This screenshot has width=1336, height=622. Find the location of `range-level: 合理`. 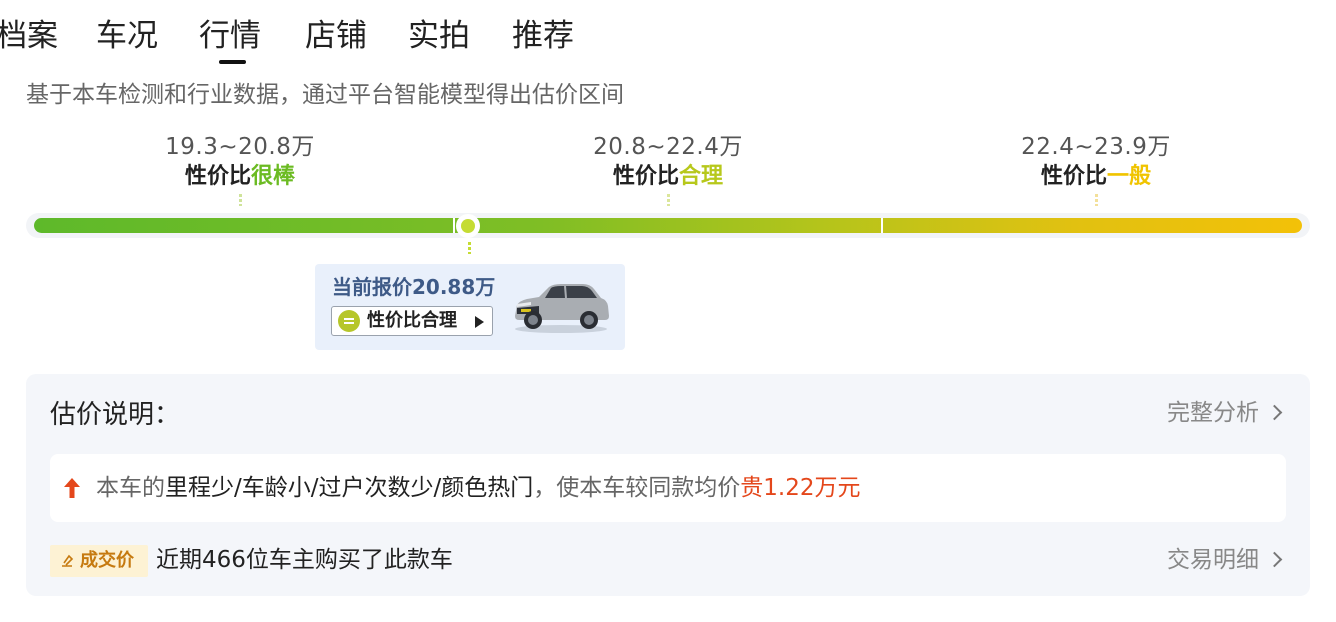

range-level: 合理 is located at coordinates (701, 176).